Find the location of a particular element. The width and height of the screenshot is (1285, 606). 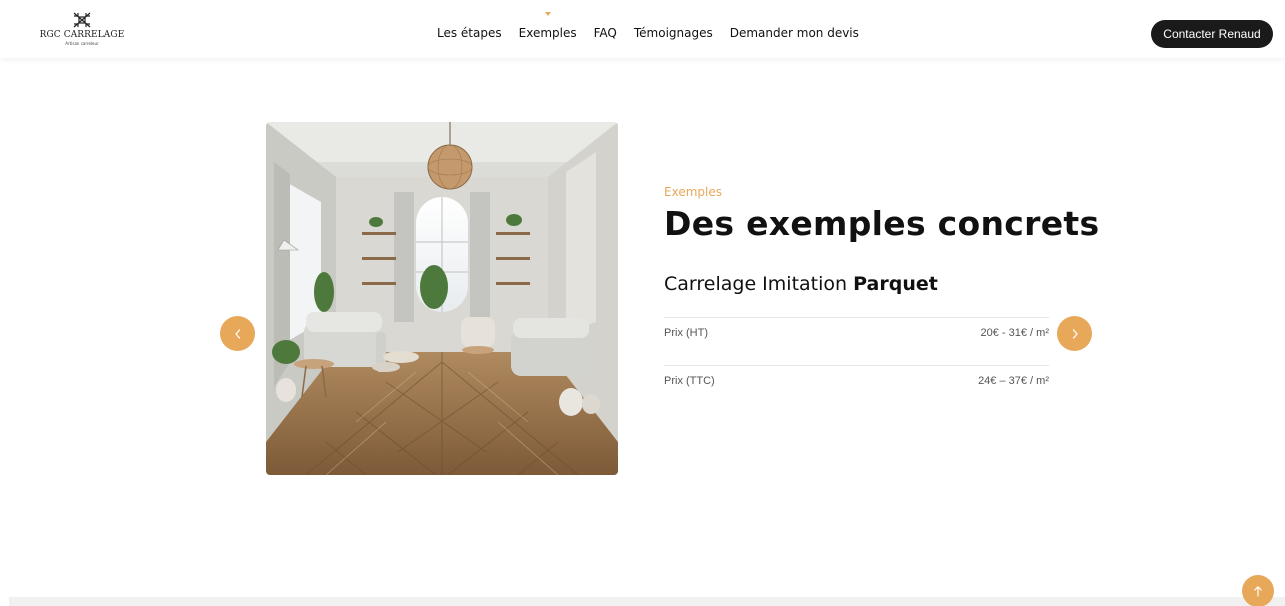

product-title-emphasis: Parquet is located at coordinates (895, 284).